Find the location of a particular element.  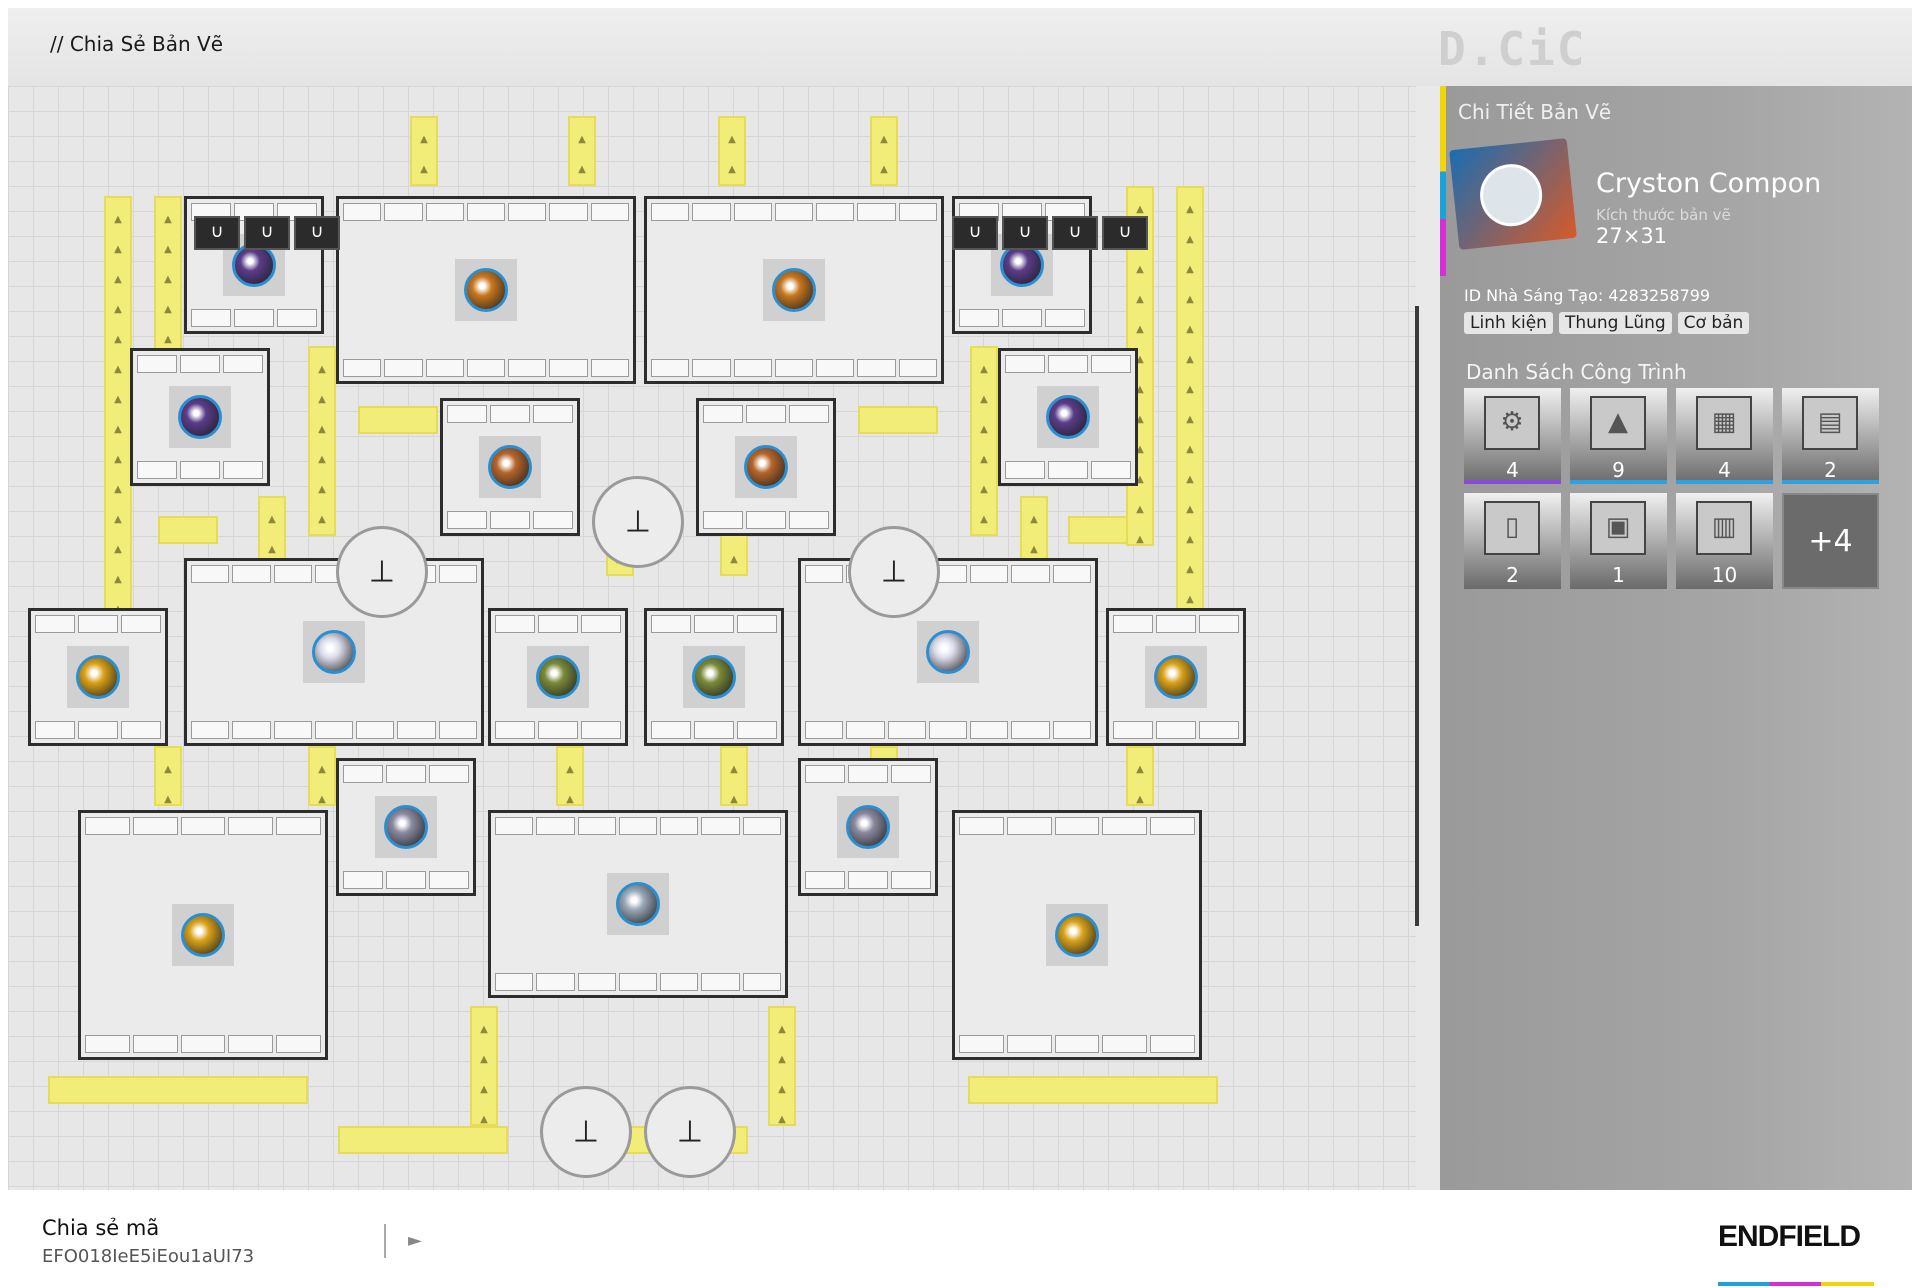

vertical-scrollbar is located at coordinates (1417, 616).